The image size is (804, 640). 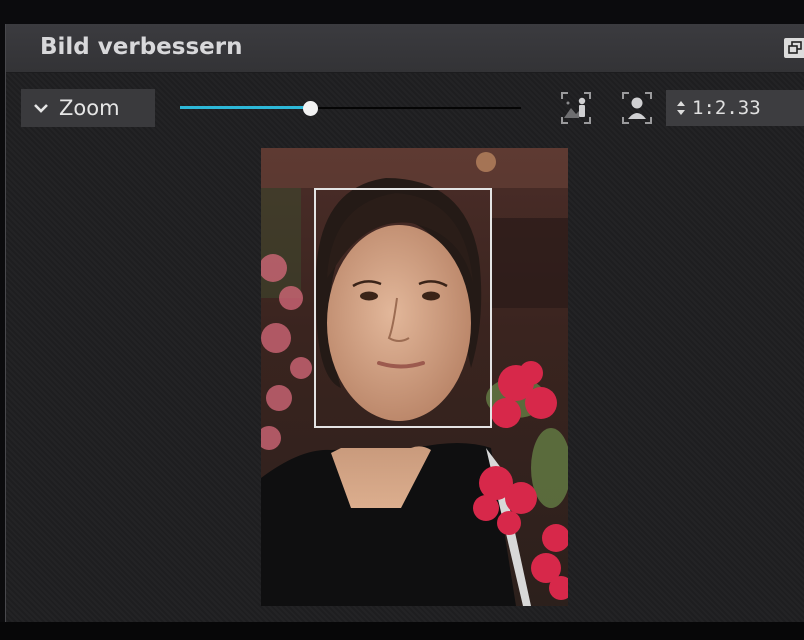 I want to click on zoom-slider, so click(x=350, y=108).